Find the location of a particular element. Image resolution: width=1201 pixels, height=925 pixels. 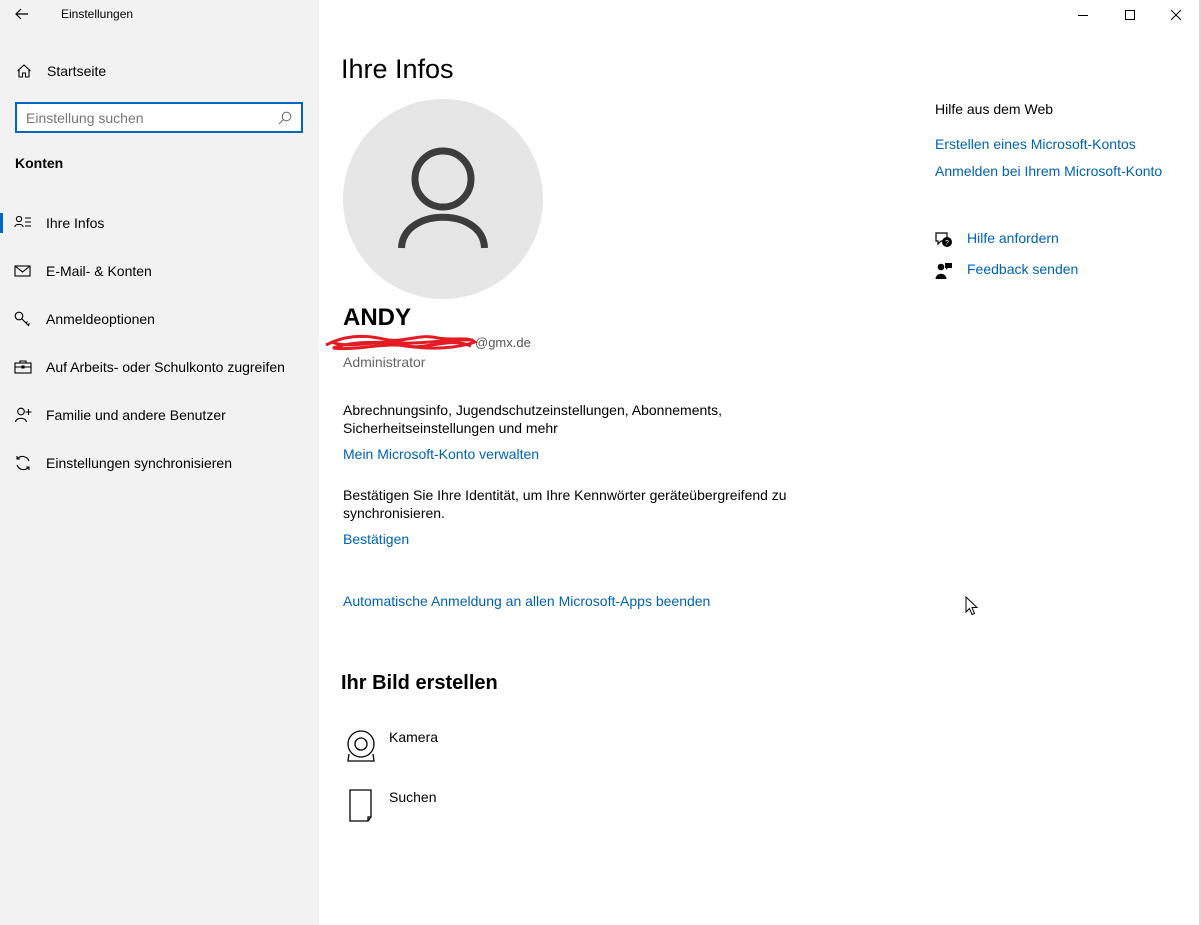

picture-heading: Ihr Bild erstellen is located at coordinates (419, 683).